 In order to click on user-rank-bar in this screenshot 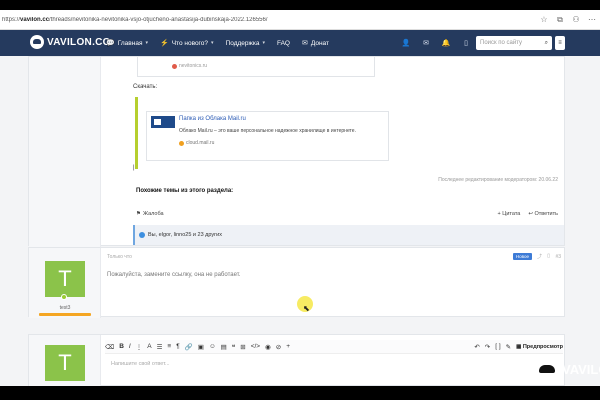, I will do `click(65, 314)`.